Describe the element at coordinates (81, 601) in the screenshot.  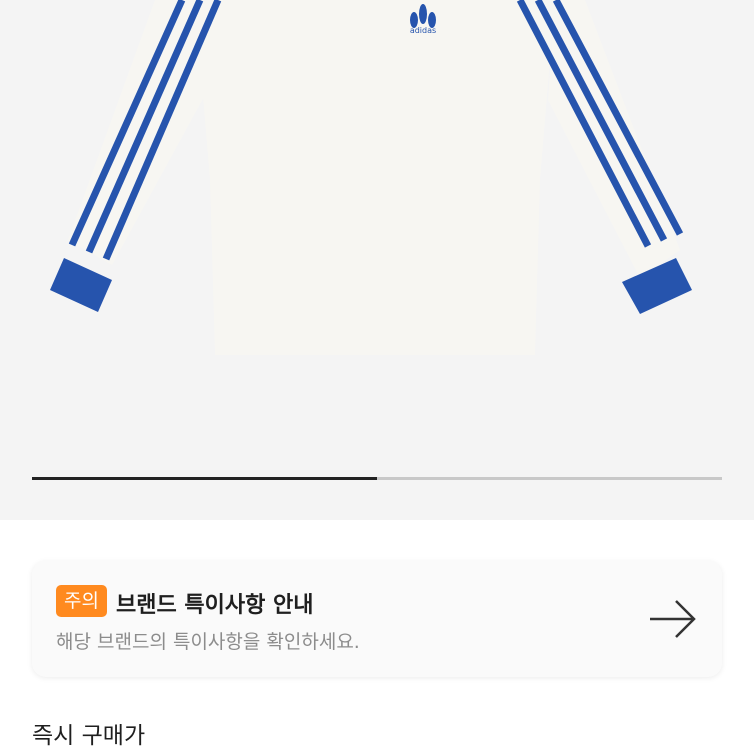
I see `caution-badge: 주의` at that location.